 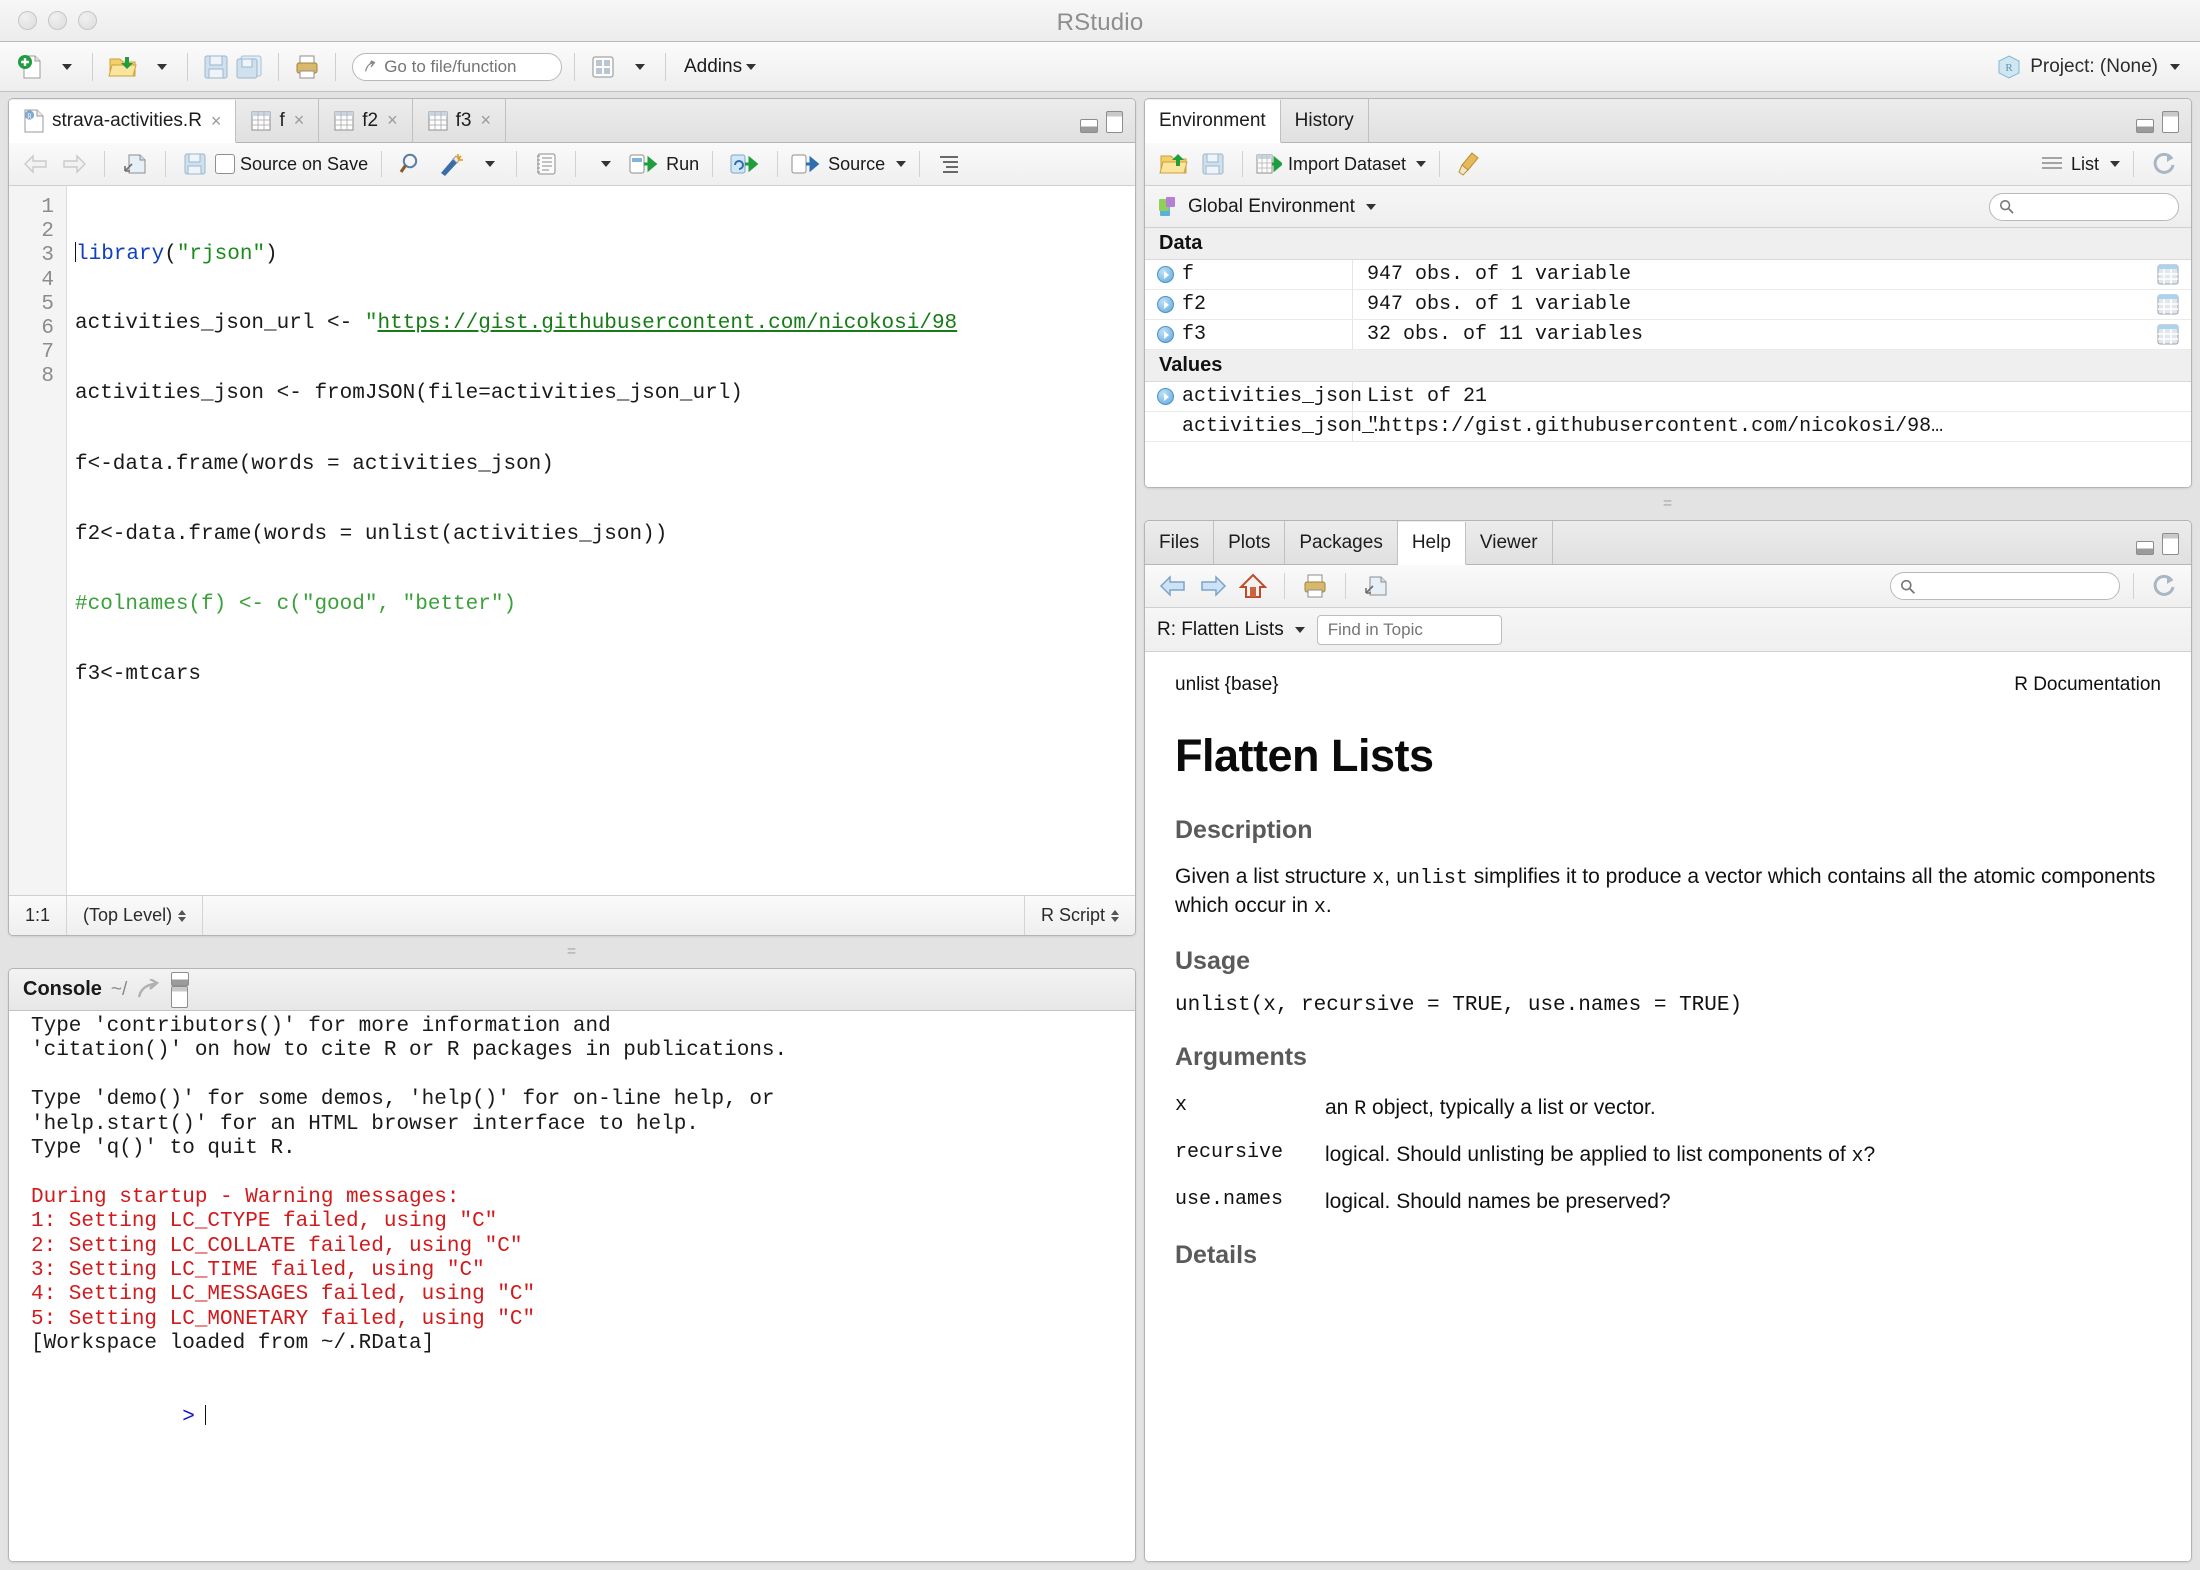 What do you see at coordinates (1213, 586) in the screenshot?
I see `help-forward-button` at bounding box center [1213, 586].